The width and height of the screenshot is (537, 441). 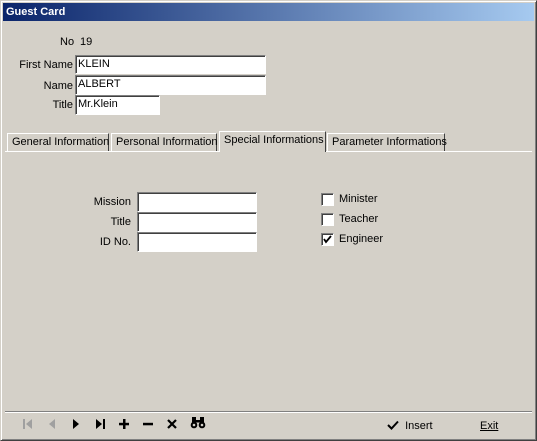 I want to click on name-field: ALBERT, so click(x=170, y=85).